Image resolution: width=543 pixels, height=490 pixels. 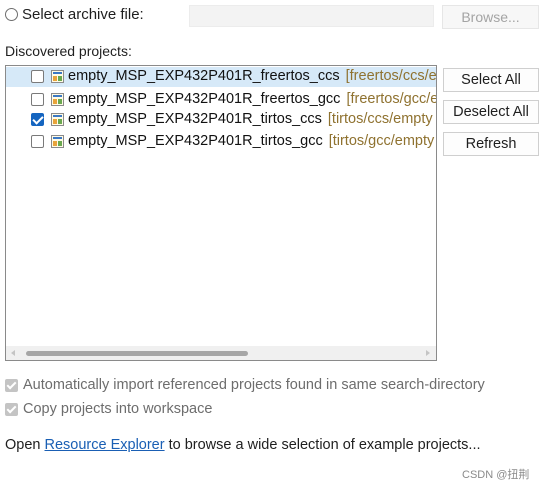 I want to click on refresh-button: Refresh, so click(x=491, y=144).